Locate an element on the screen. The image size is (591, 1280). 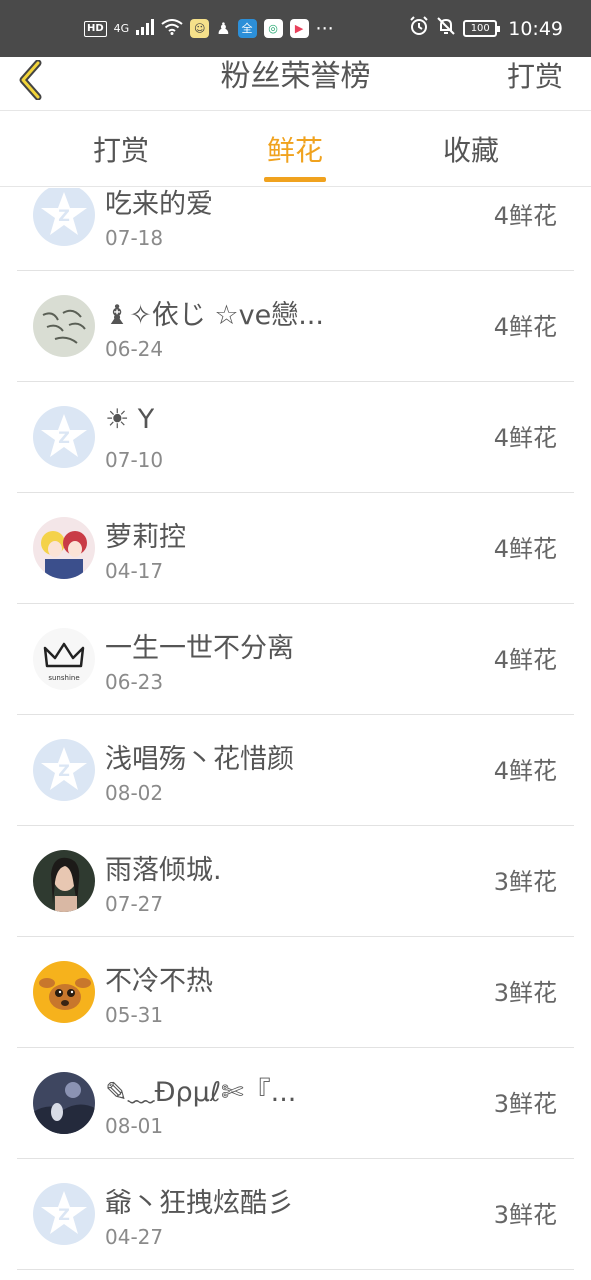
fan-name: 吃来的爱 is located at coordinates (159, 204).